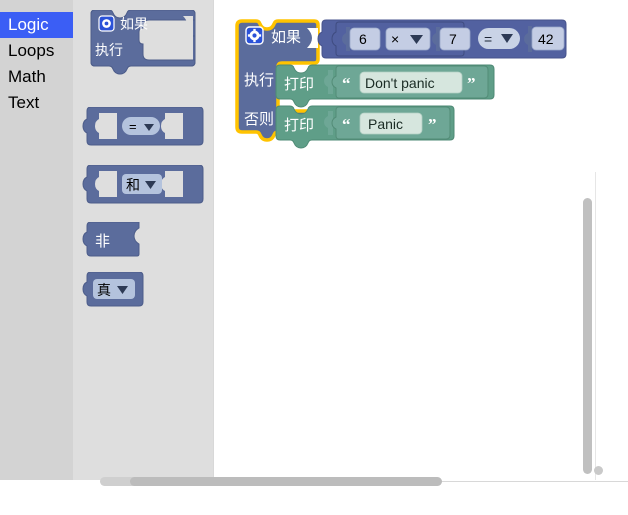 This screenshot has width=628, height=515. What do you see at coordinates (133, 126) in the screenshot?
I see `flyout-compare-operator: =` at bounding box center [133, 126].